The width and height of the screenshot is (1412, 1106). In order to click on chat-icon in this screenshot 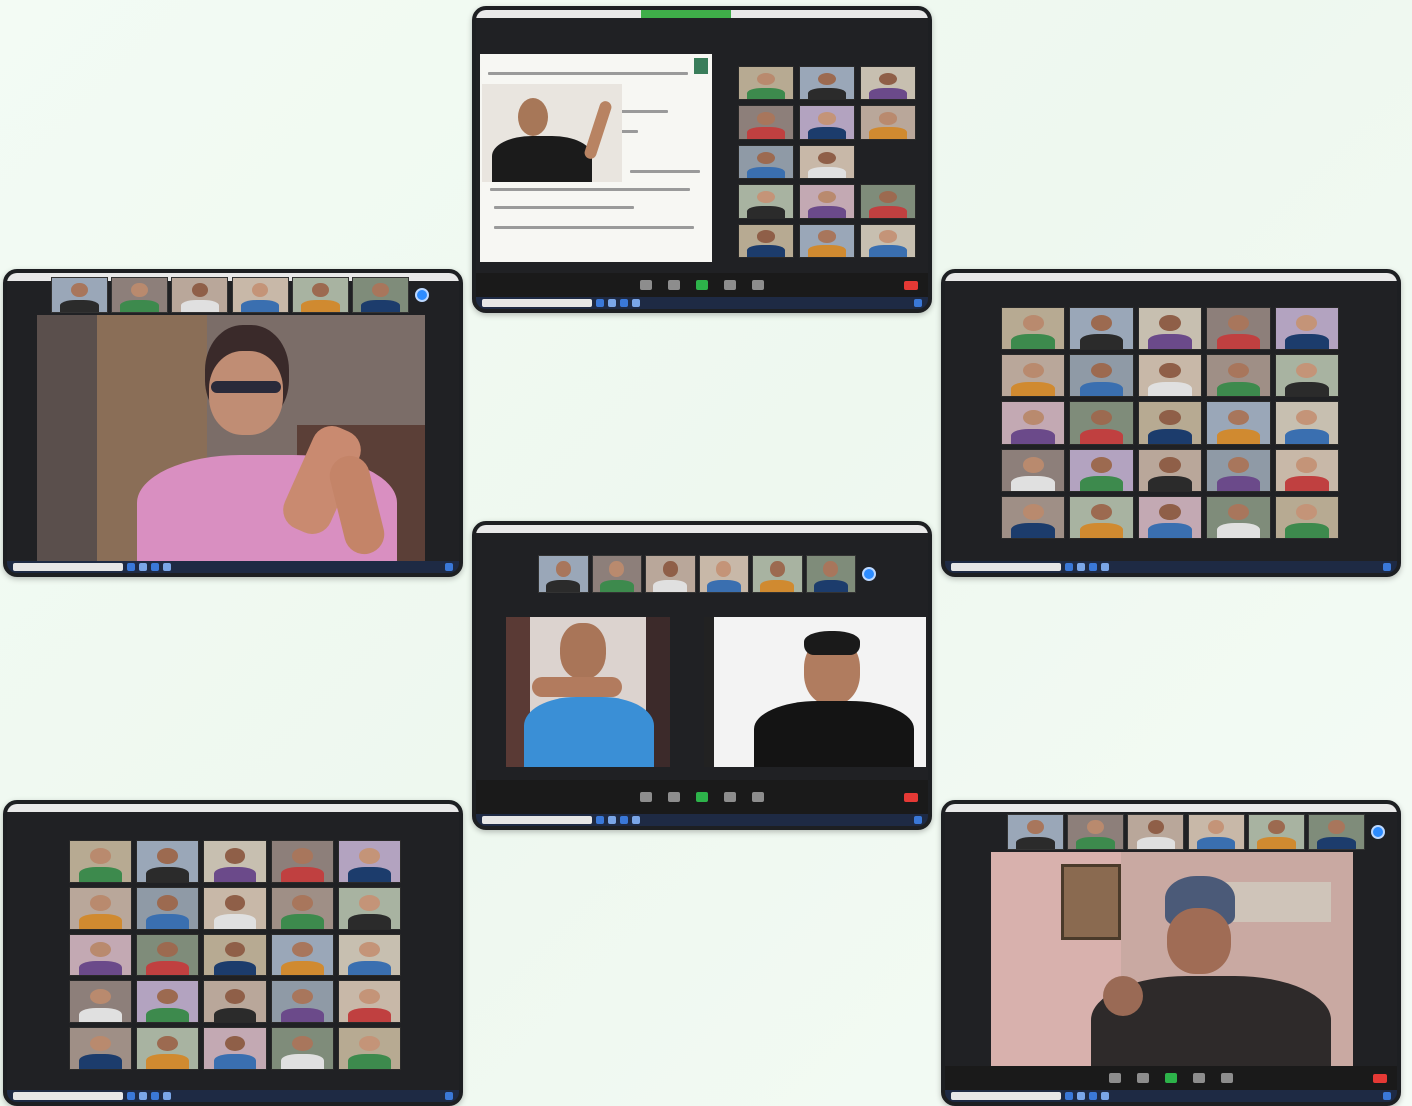, I will do `click(758, 797)`.